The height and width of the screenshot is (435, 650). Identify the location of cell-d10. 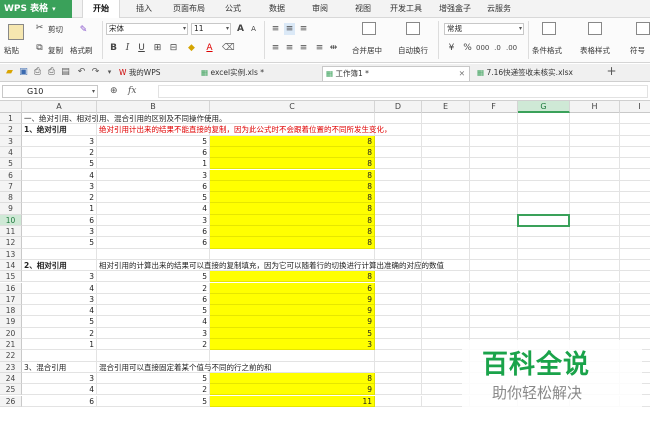
(398, 220).